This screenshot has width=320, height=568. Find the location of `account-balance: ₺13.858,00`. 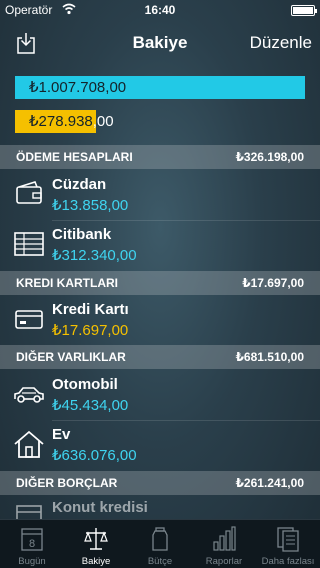

account-balance: ₺13.858,00 is located at coordinates (90, 205).